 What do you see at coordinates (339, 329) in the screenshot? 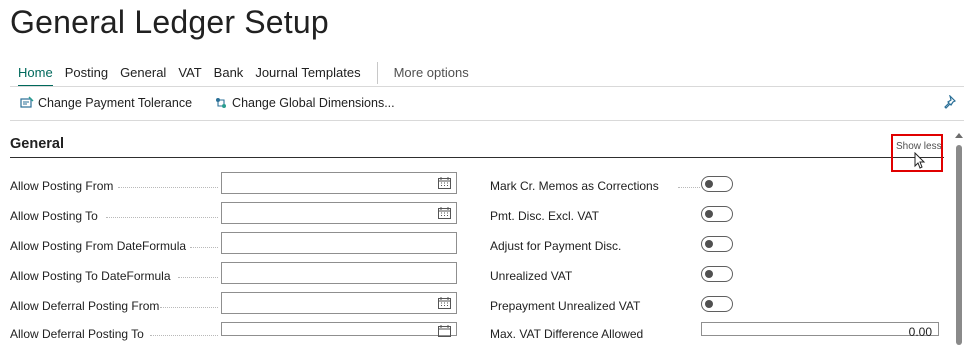
I see `allow-deferral-posting-to-input` at bounding box center [339, 329].